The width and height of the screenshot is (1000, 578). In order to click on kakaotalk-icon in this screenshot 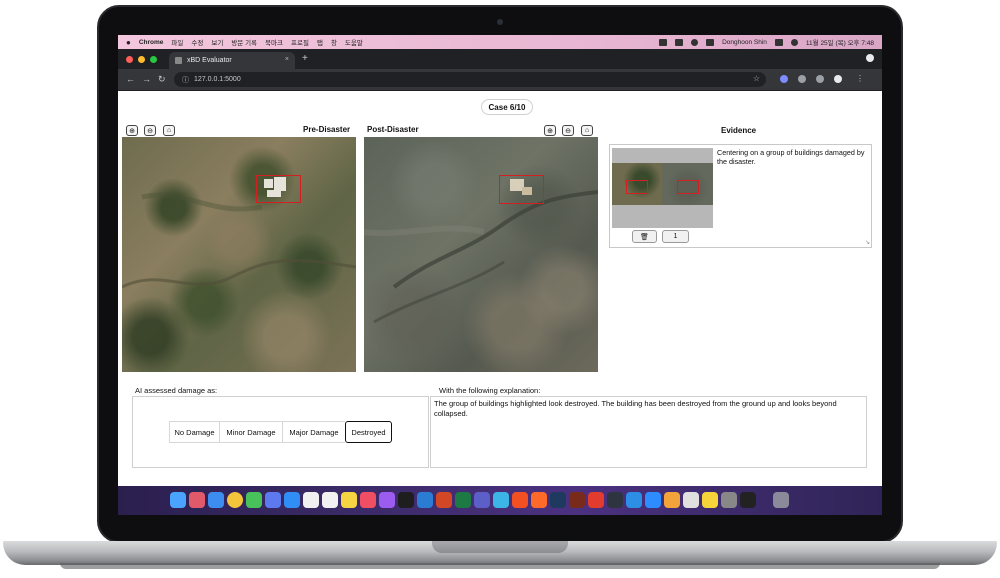, I will do `click(710, 500)`.